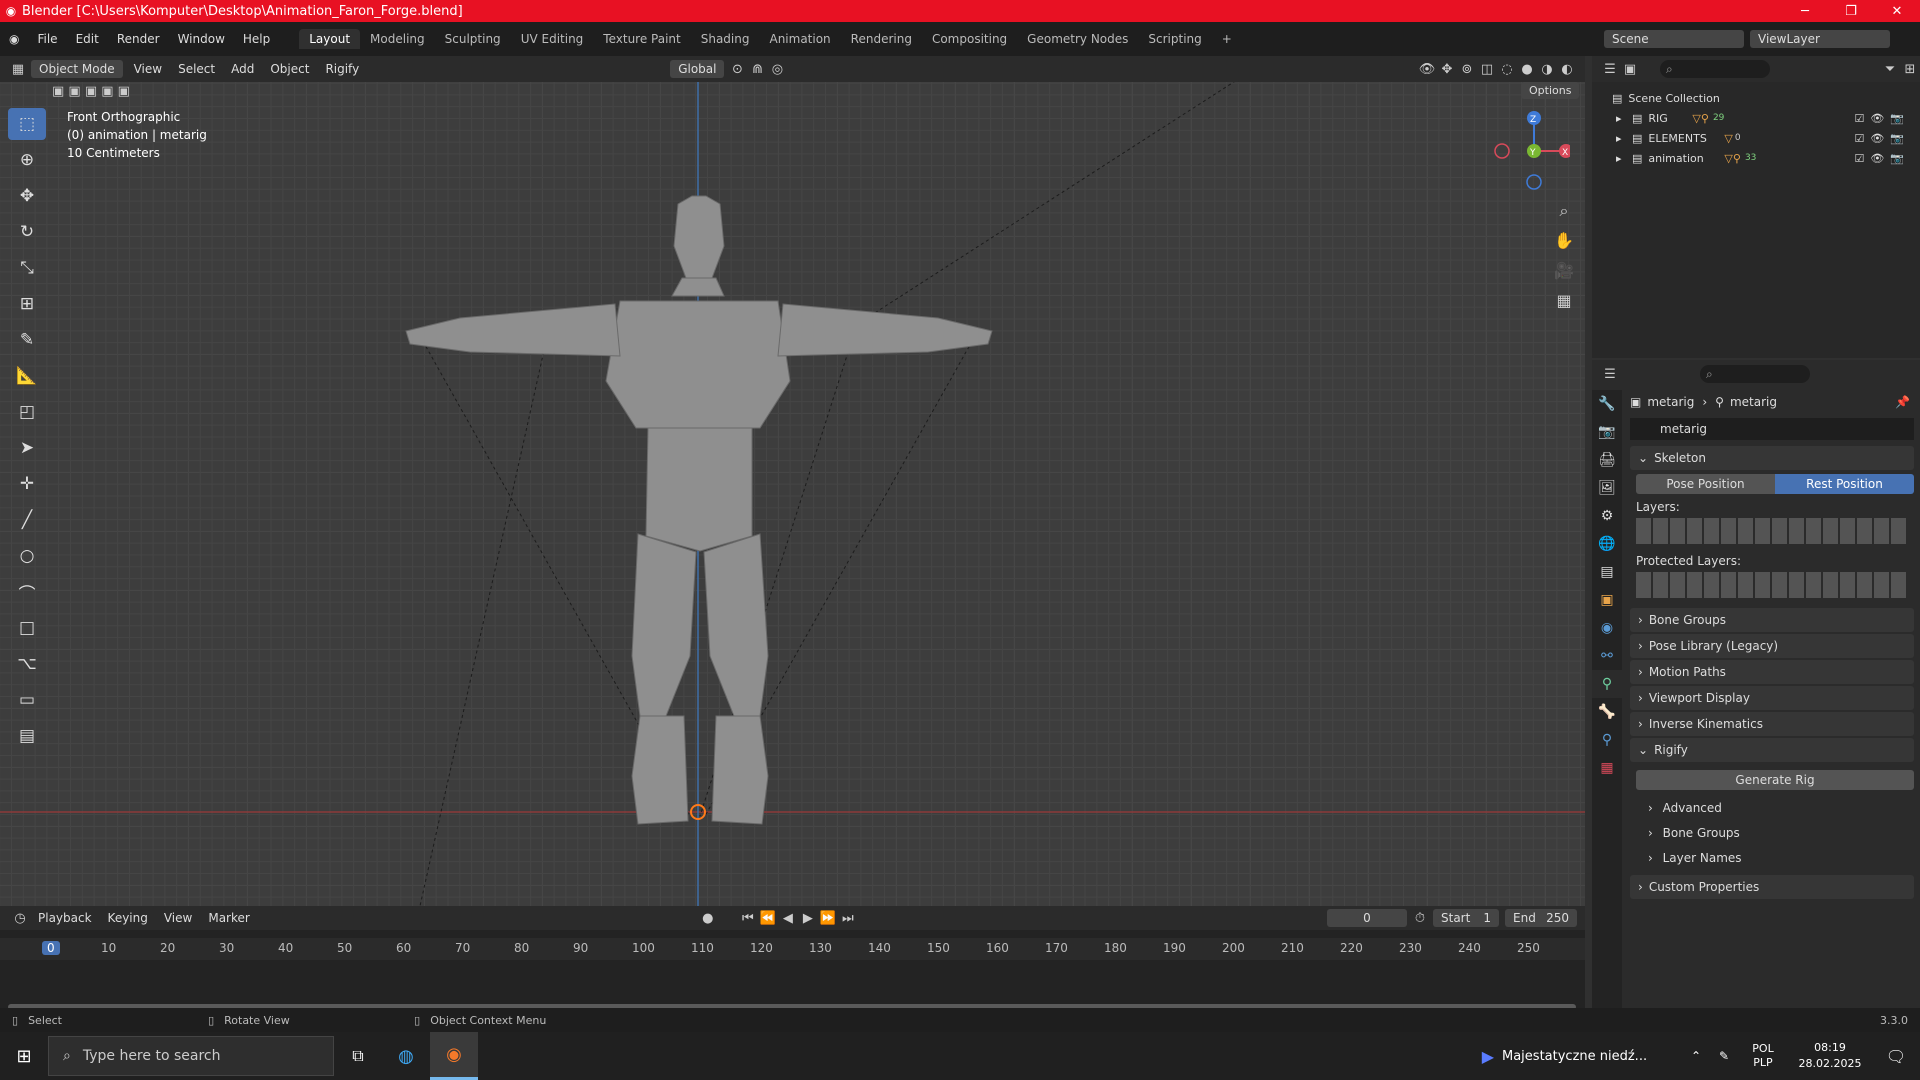 The image size is (1920, 1080). What do you see at coordinates (848, 918) in the screenshot?
I see `jump-end-icon: ⏭` at bounding box center [848, 918].